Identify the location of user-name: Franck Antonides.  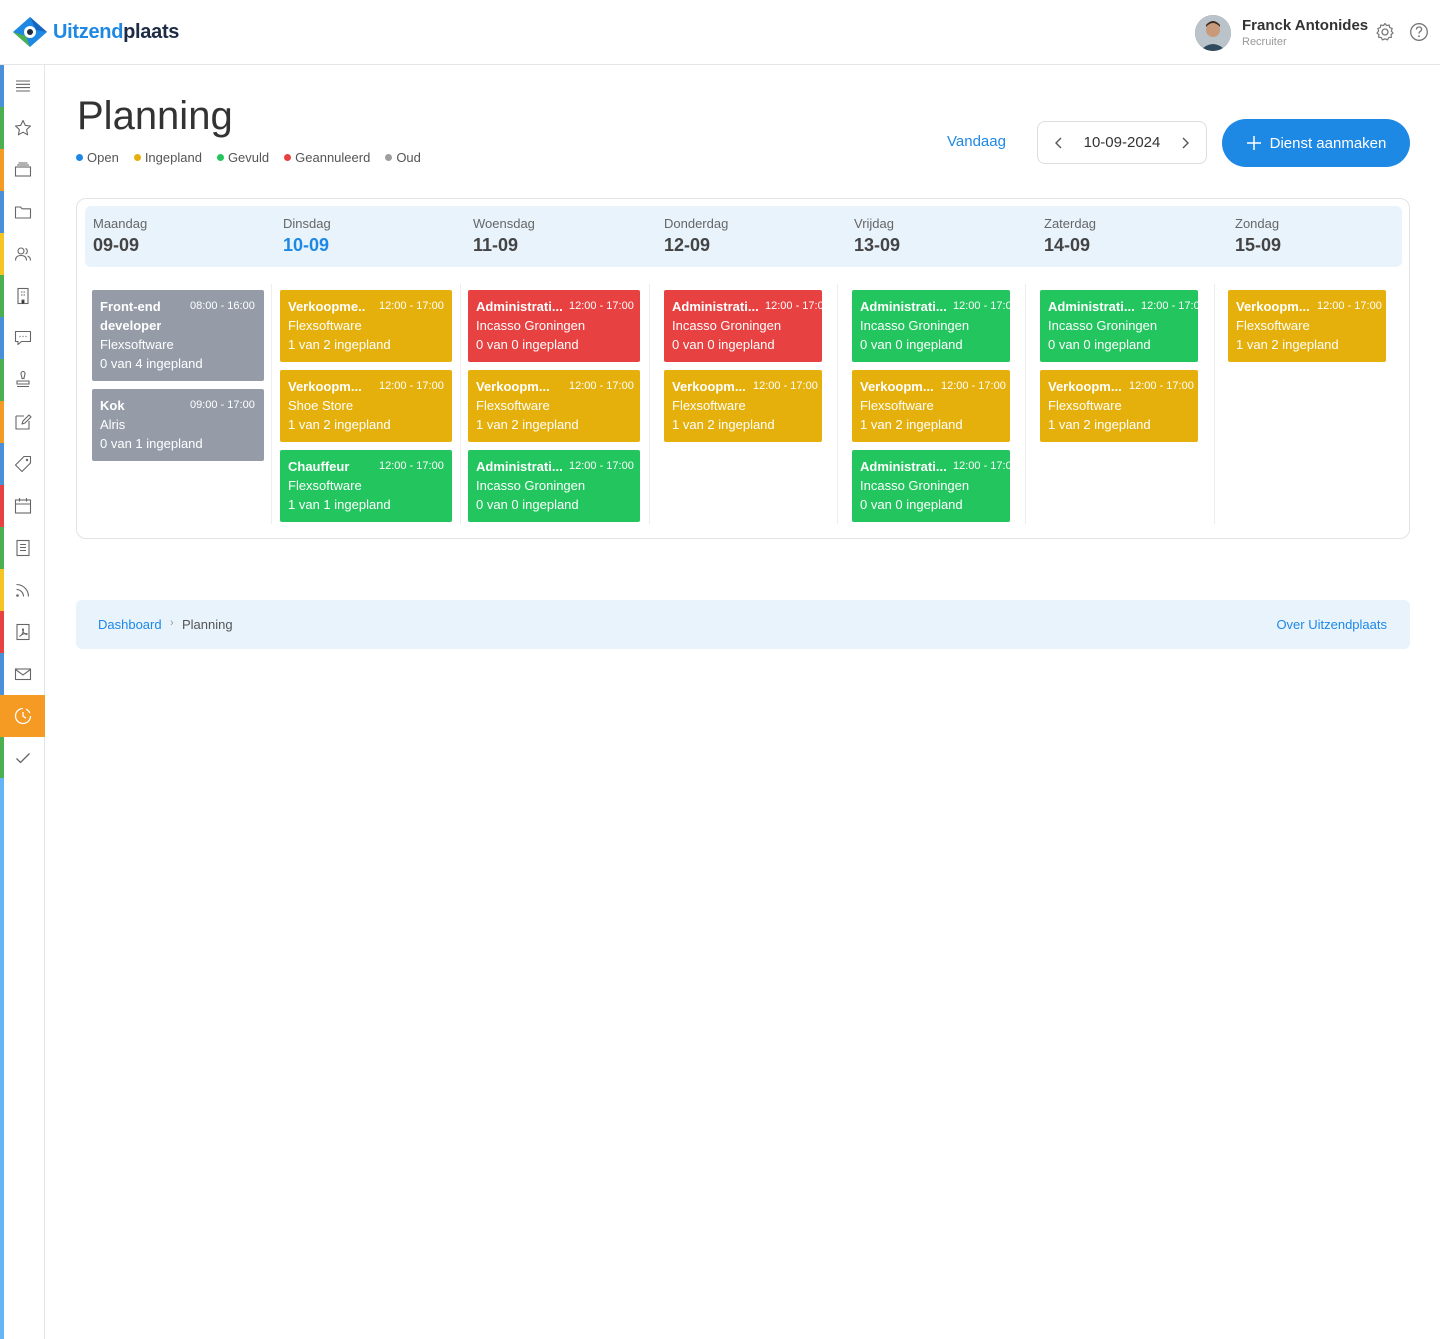
(1305, 25).